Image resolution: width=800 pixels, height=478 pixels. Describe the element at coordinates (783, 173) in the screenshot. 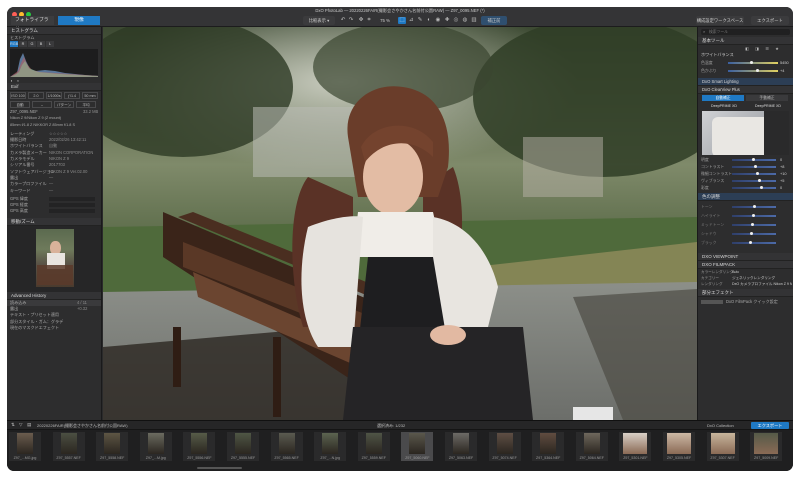

I see `adjust-value: +10` at that location.